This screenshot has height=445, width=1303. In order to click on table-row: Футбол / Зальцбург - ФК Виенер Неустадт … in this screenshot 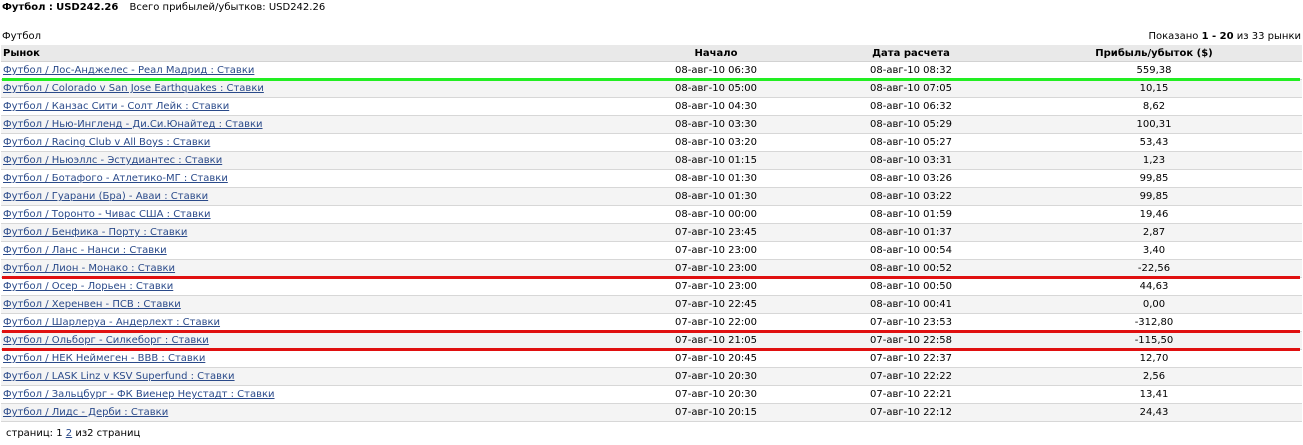, I will do `click(651, 394)`.